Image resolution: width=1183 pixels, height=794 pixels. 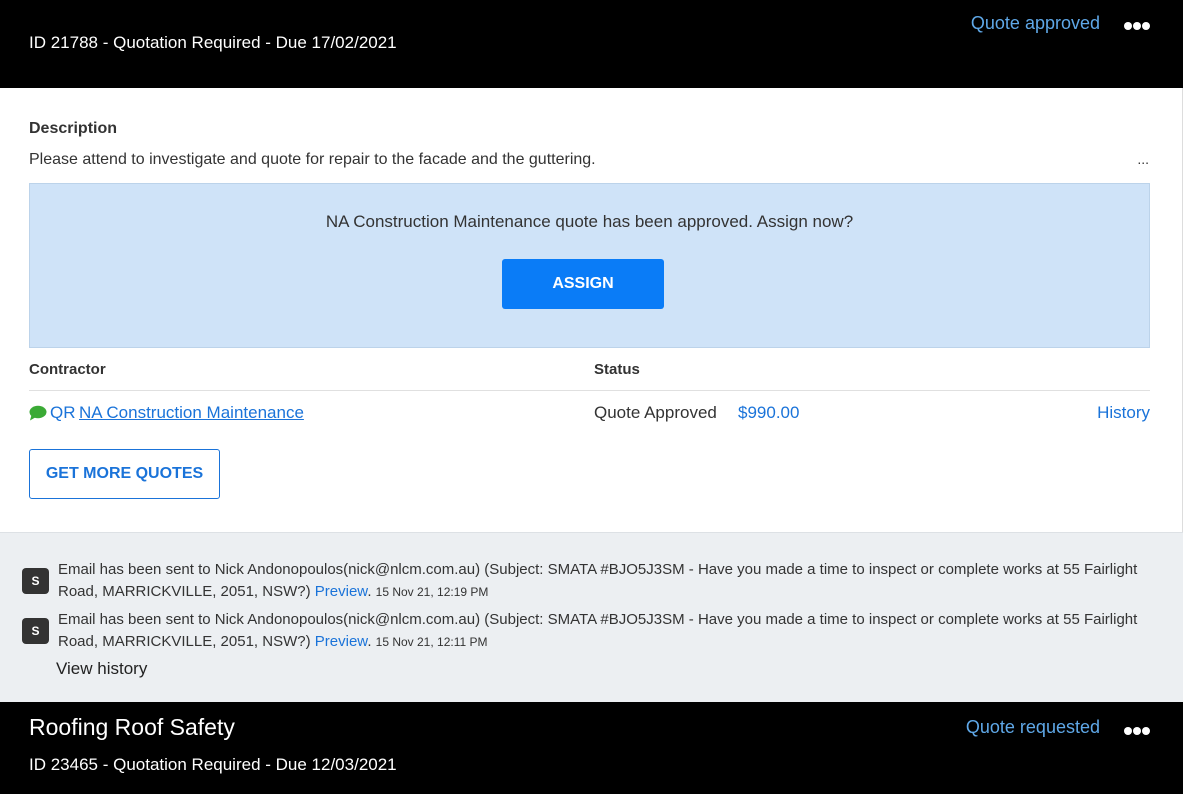 I want to click on job-status: Quote requested, so click(x=1032, y=727).